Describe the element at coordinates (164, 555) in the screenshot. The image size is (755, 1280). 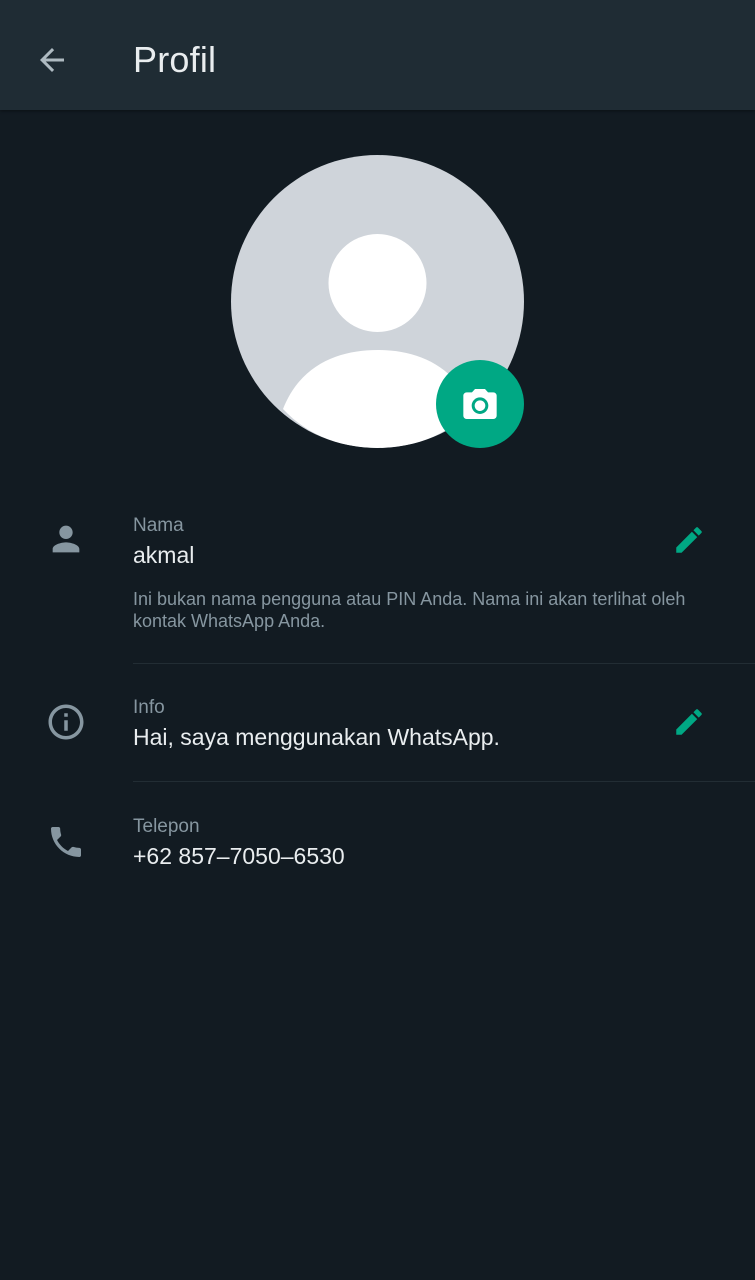
I see `name-value: akmal` at that location.